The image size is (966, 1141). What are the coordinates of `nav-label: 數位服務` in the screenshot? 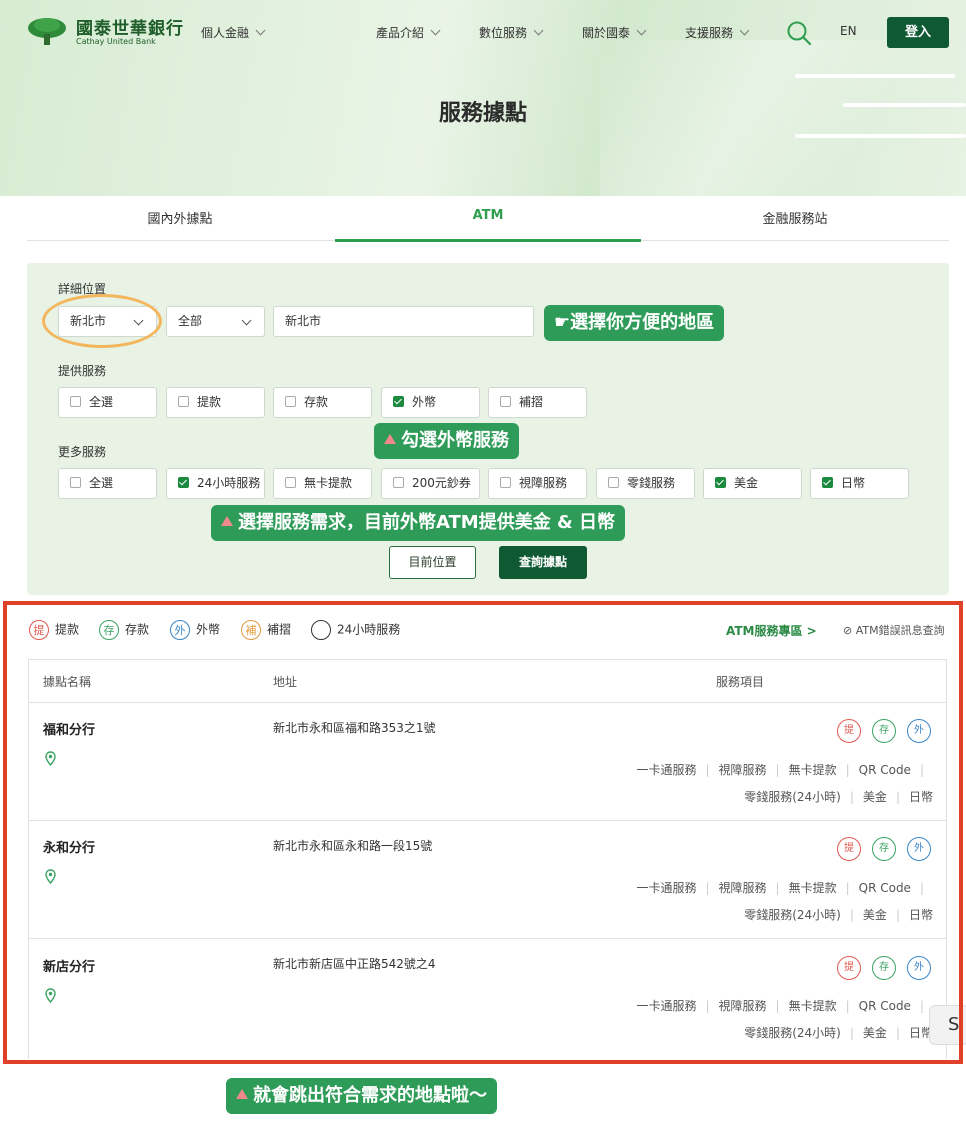 It's located at (503, 33).